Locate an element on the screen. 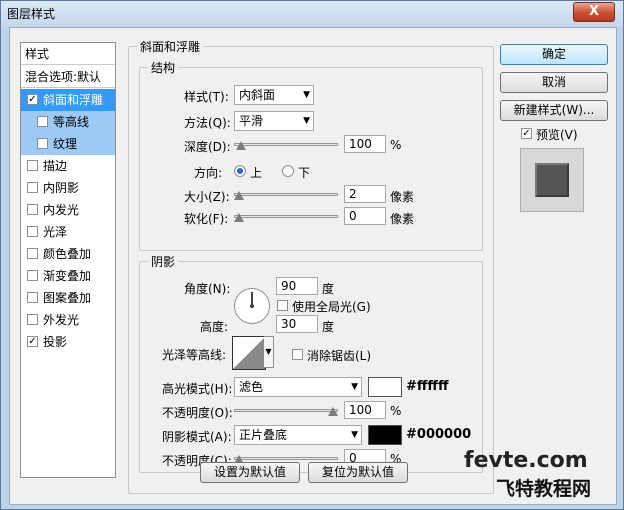 This screenshot has height=510, width=624. technique-select: 平滑 ▼ is located at coordinates (274, 121).